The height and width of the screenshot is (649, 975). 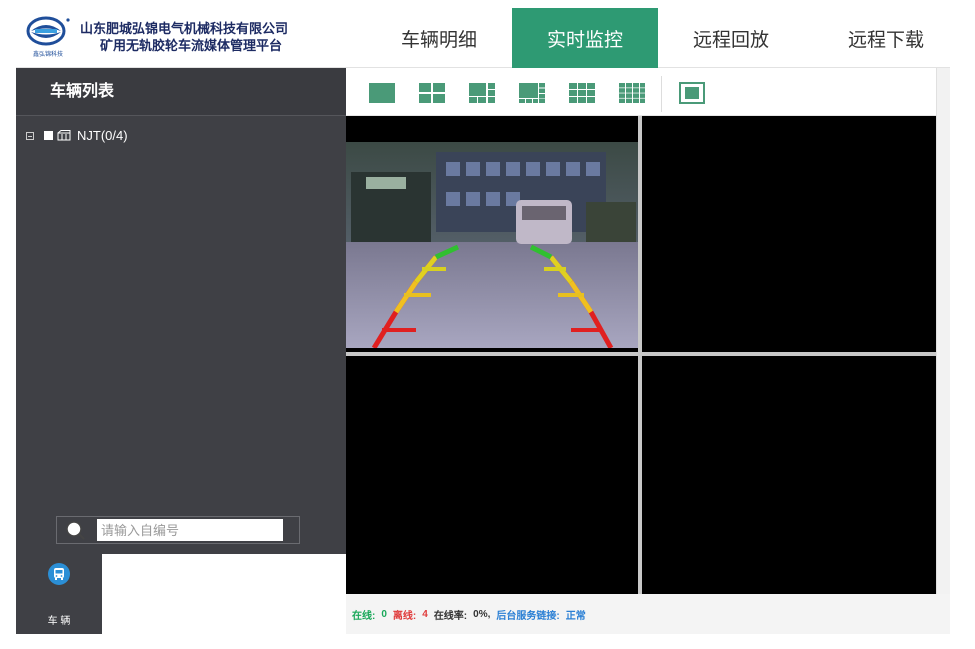 I want to click on search-input, so click(x=190, y=530).